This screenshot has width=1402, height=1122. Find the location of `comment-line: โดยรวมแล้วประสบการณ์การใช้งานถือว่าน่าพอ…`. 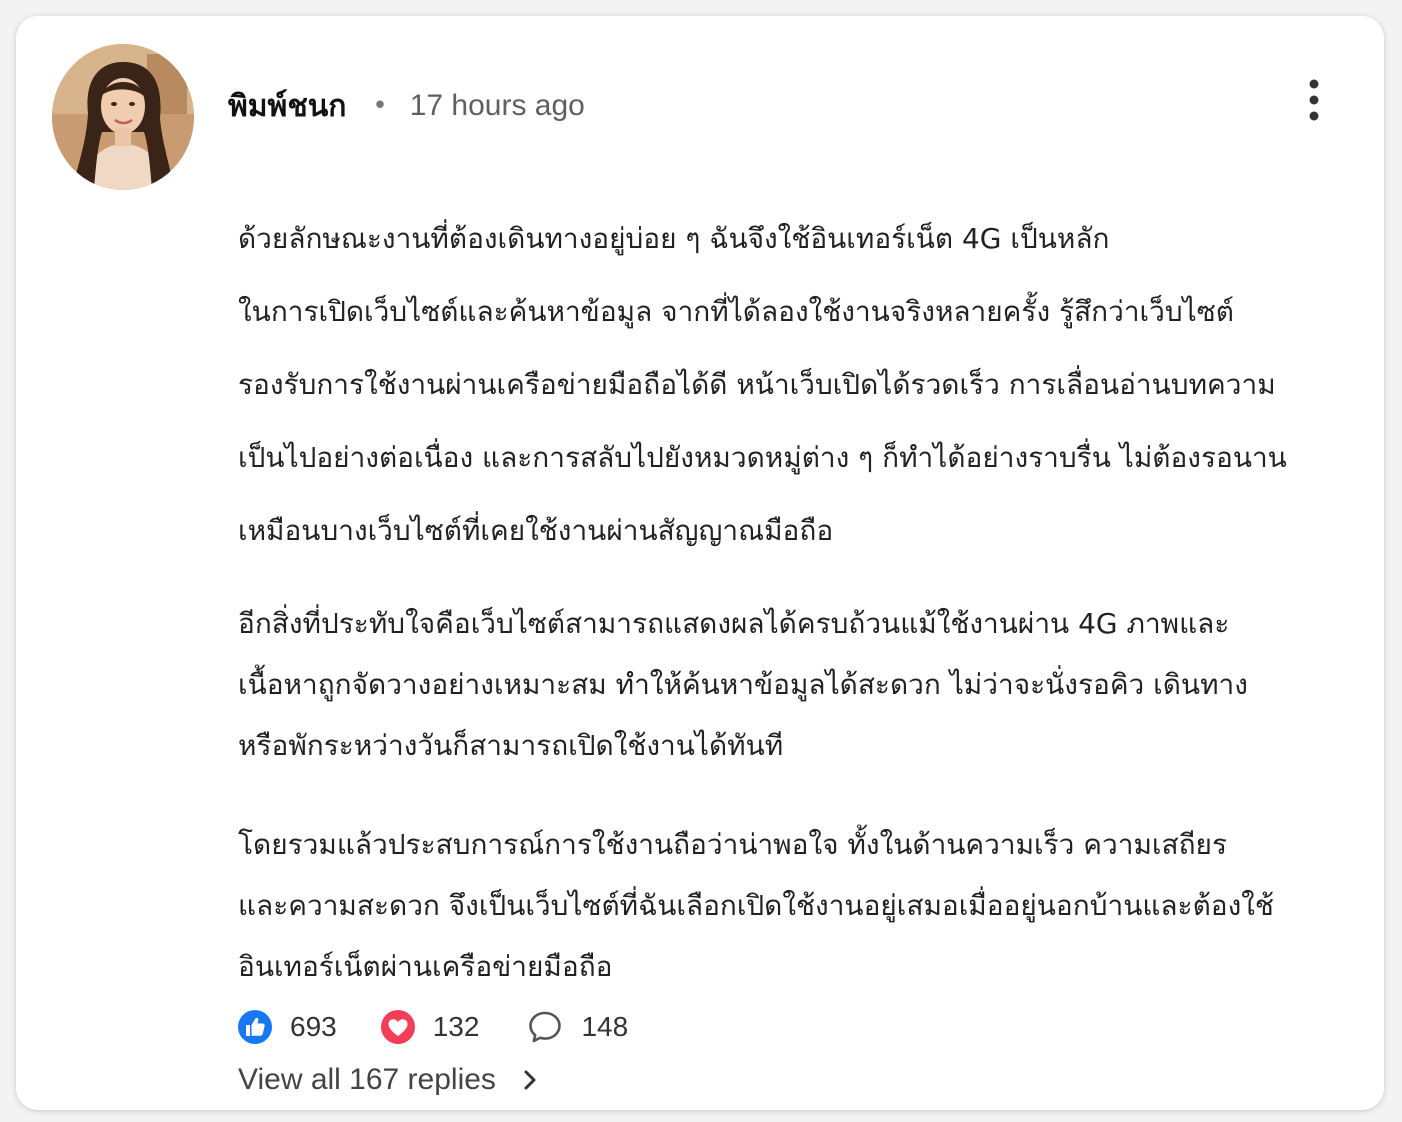

comment-line: โดยรวมแล้วประสบการณ์การใช้งานถือว่าน่าพอ… is located at coordinates (732, 844).